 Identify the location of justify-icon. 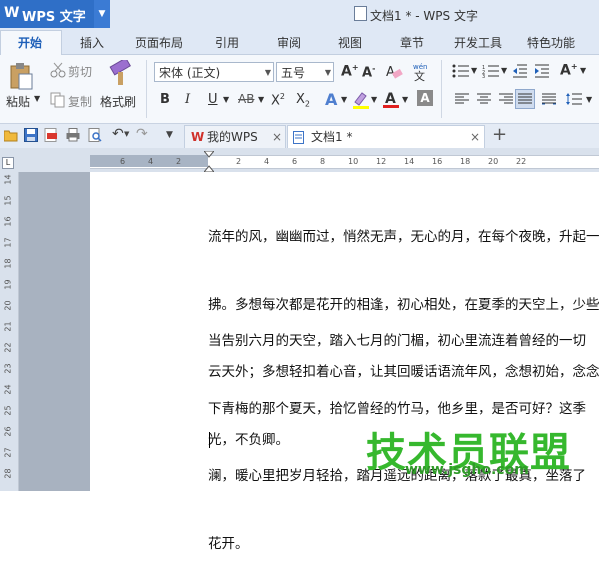
(525, 98).